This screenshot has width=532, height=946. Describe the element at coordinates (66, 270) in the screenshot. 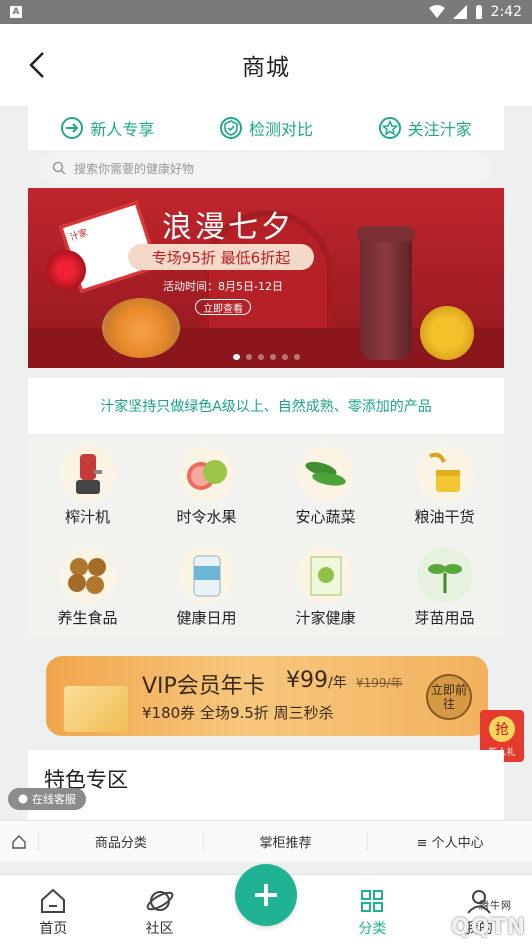

I see `rose-image` at that location.